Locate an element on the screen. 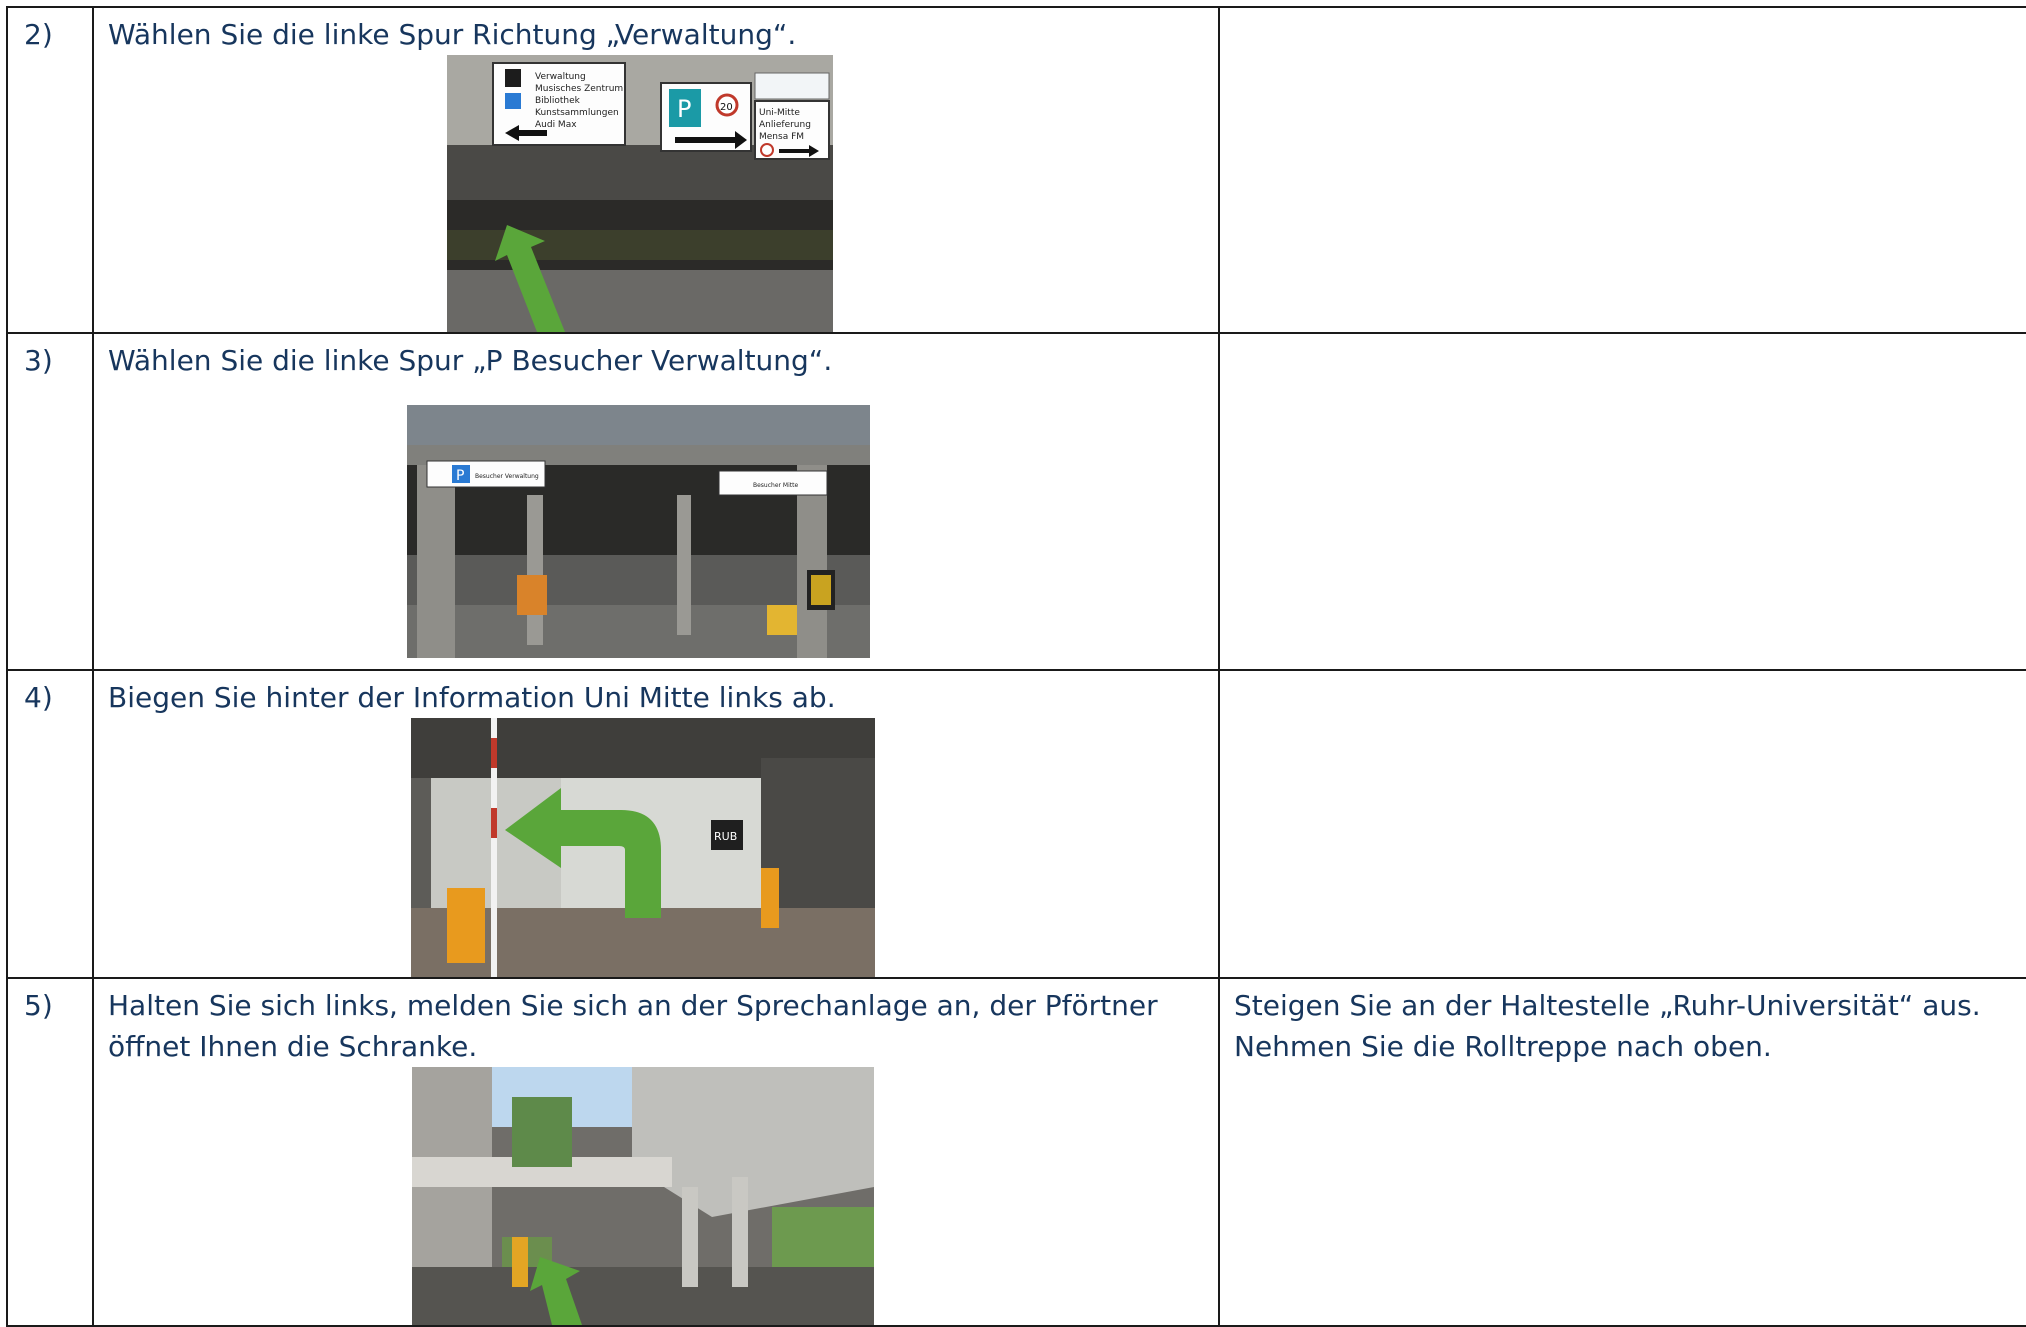  step-number-cell: 3) is located at coordinates (50, 501).